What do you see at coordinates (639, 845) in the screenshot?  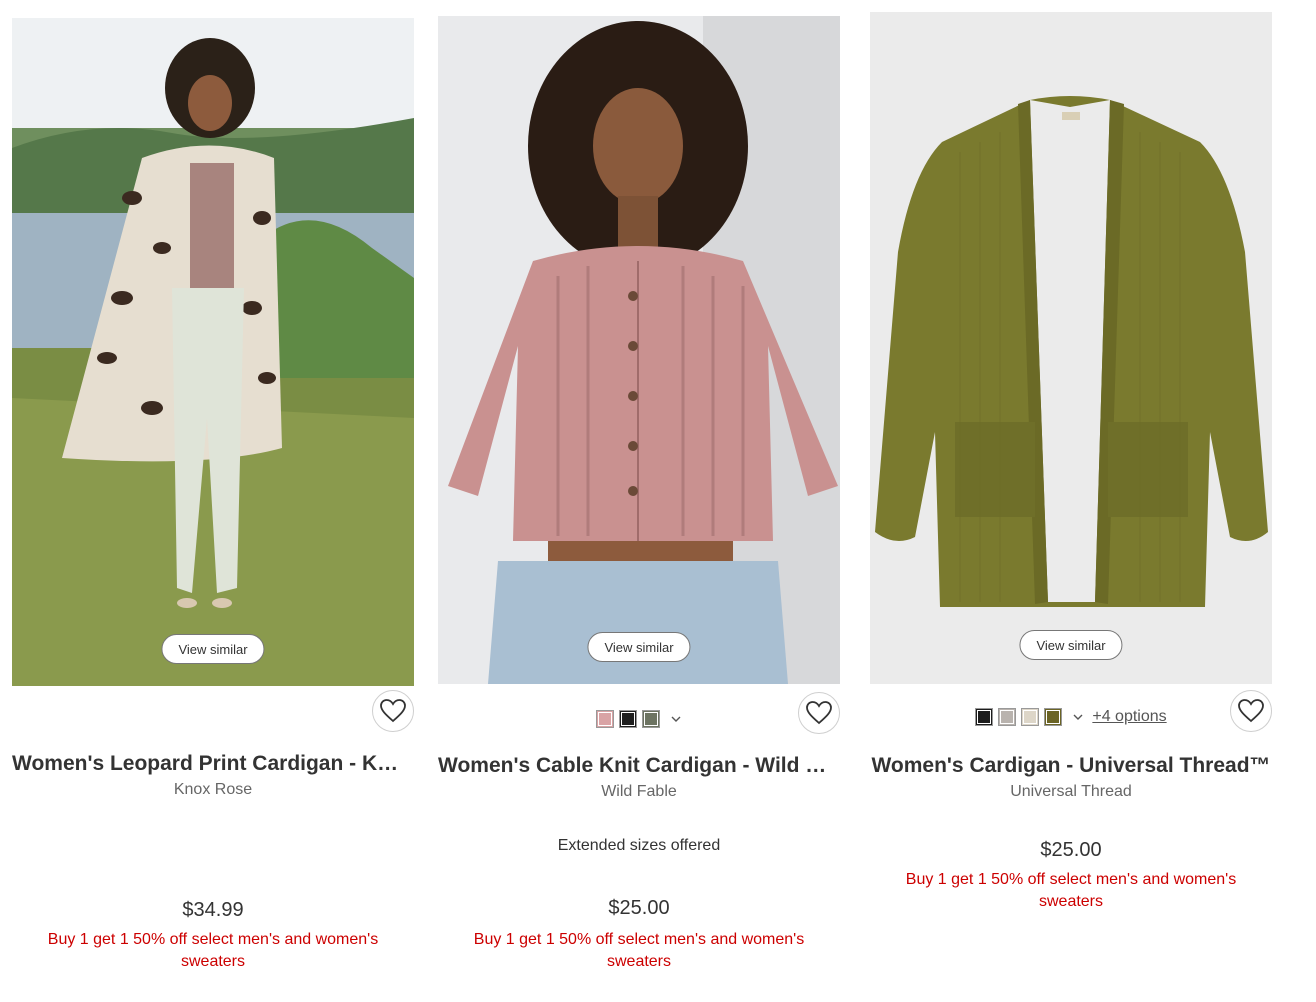 I see `extended-sizes-note: Extended sizes offered` at bounding box center [639, 845].